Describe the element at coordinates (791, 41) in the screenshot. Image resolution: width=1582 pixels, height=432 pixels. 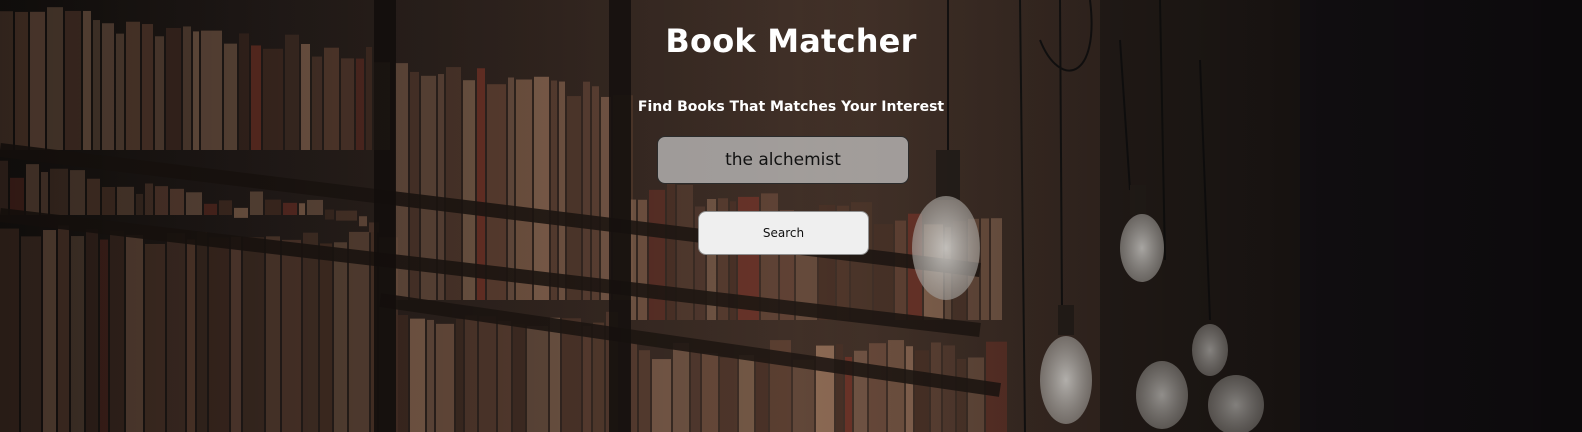
I see `page-title: Book Matcher` at that location.